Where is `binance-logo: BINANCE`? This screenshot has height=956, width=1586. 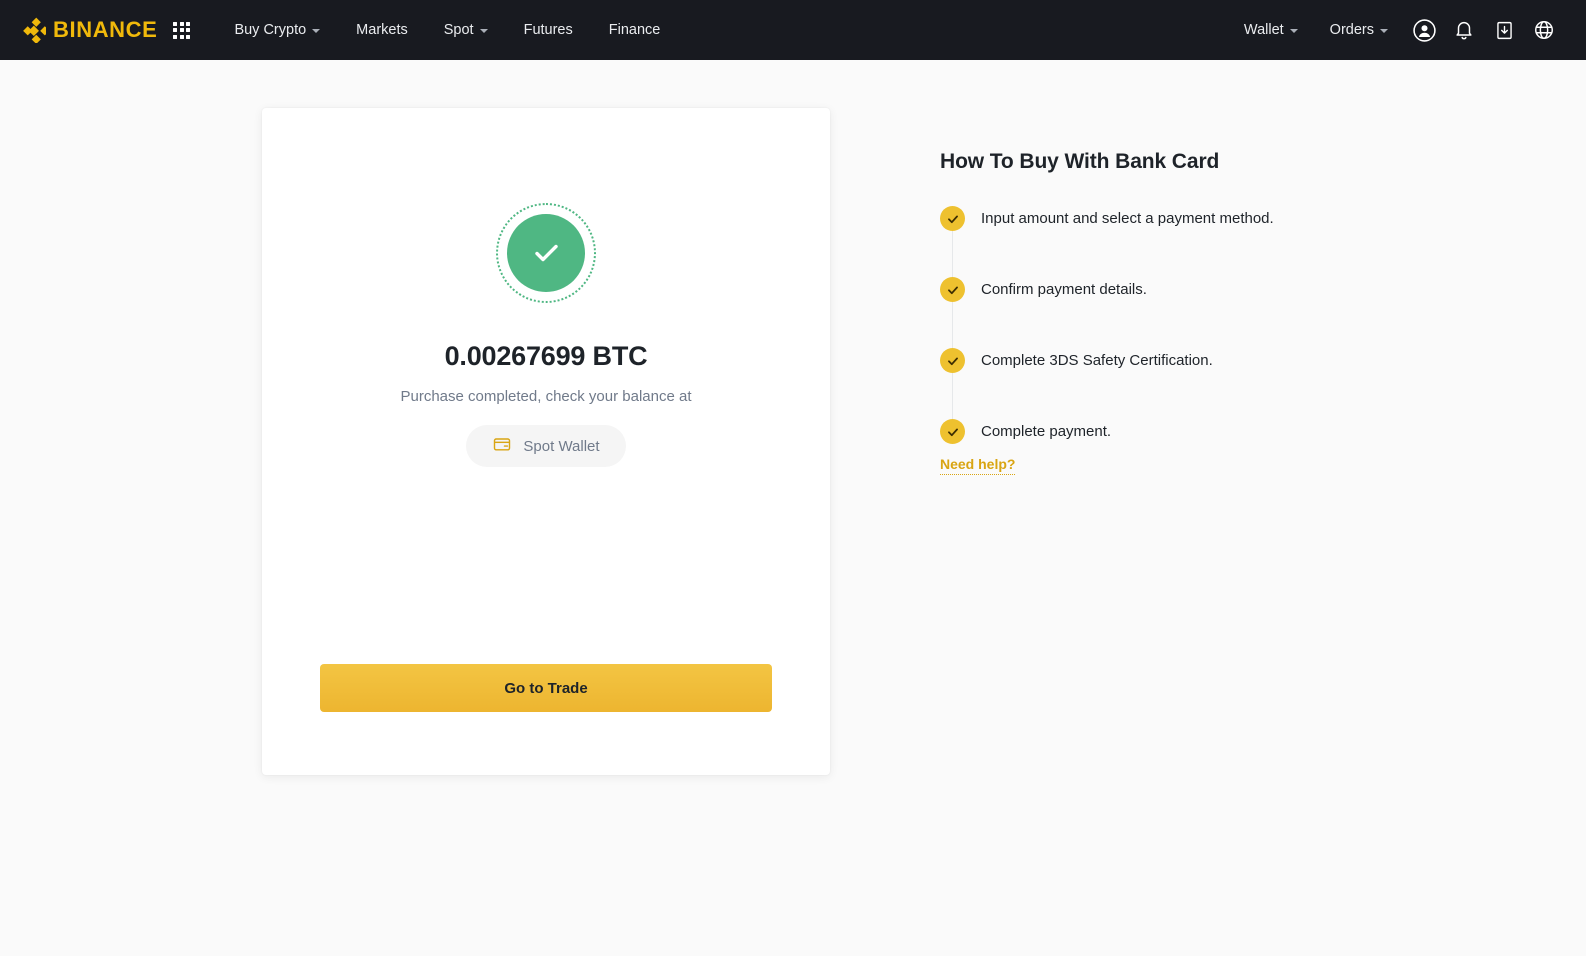
binance-logo: BINANCE is located at coordinates (89, 30).